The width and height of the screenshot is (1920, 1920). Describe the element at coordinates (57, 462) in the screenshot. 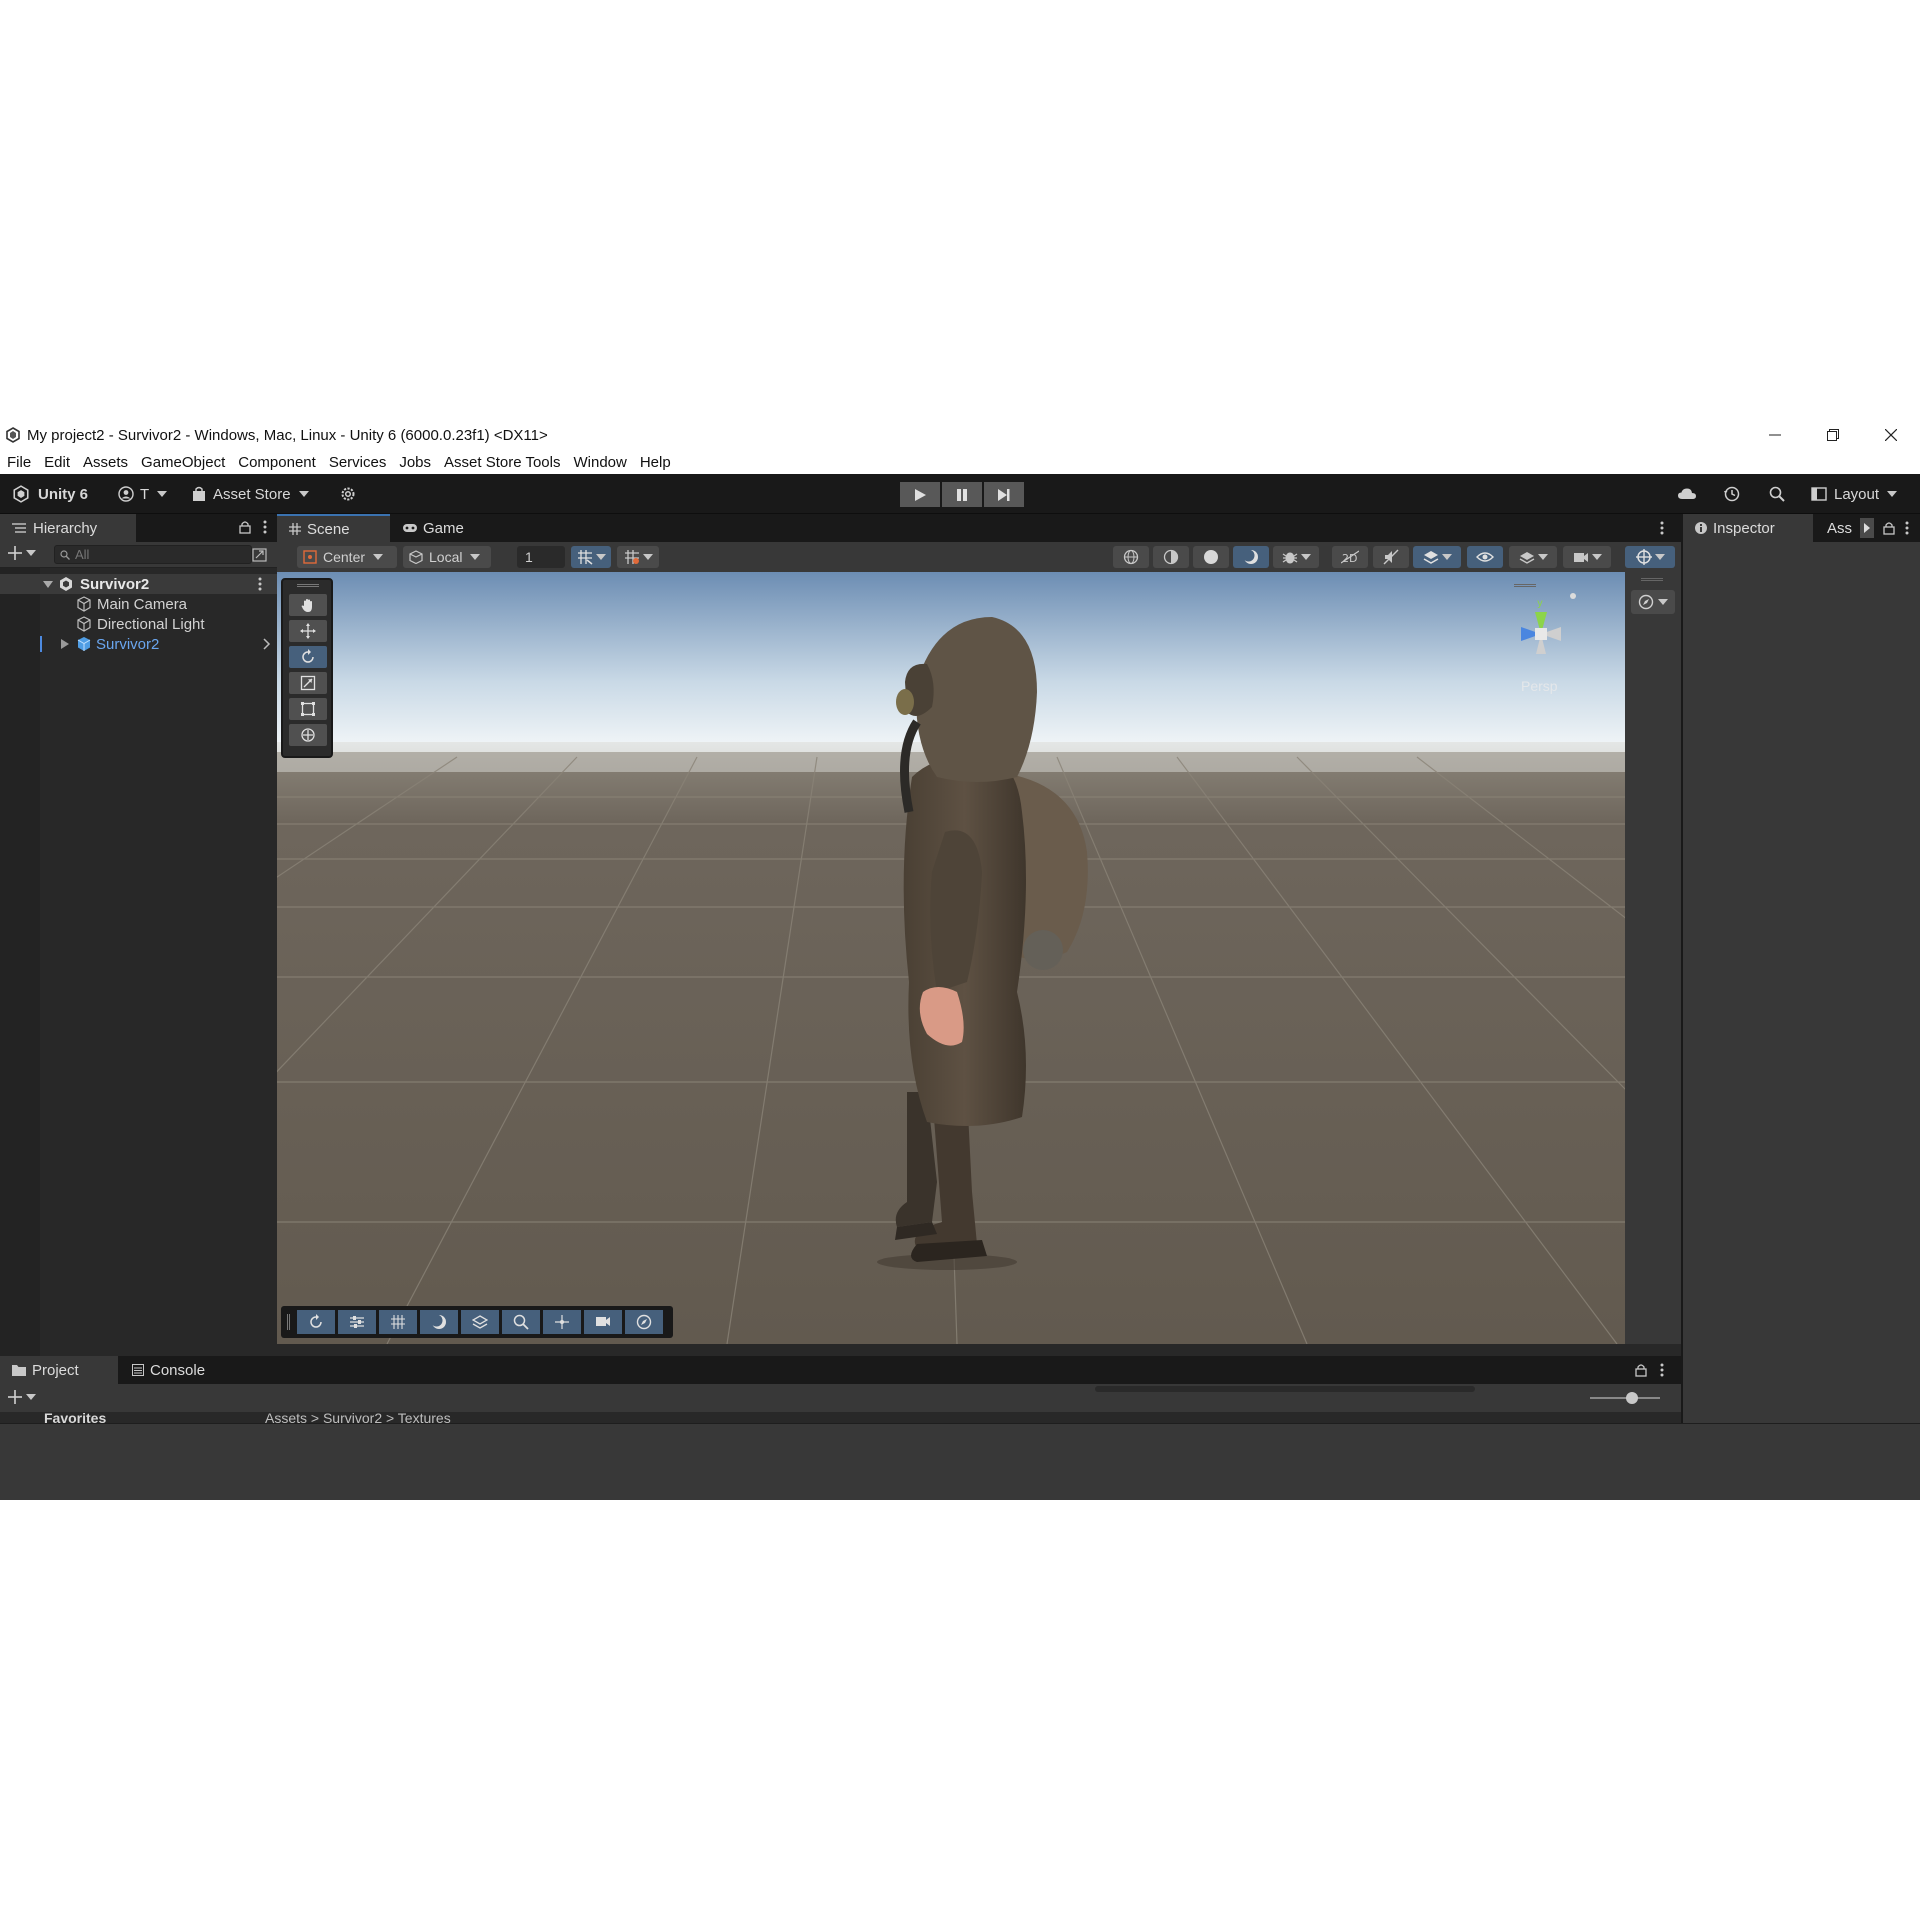

I see `menu-edit: Edit` at that location.